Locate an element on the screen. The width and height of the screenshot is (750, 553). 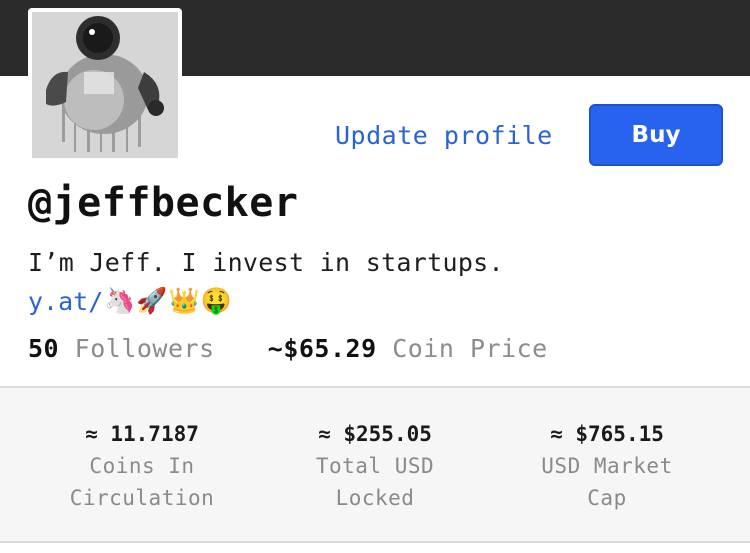
metric-coins-in-circulation: ≈ 11.7187 Coins In Circulation is located at coordinates (142, 466).